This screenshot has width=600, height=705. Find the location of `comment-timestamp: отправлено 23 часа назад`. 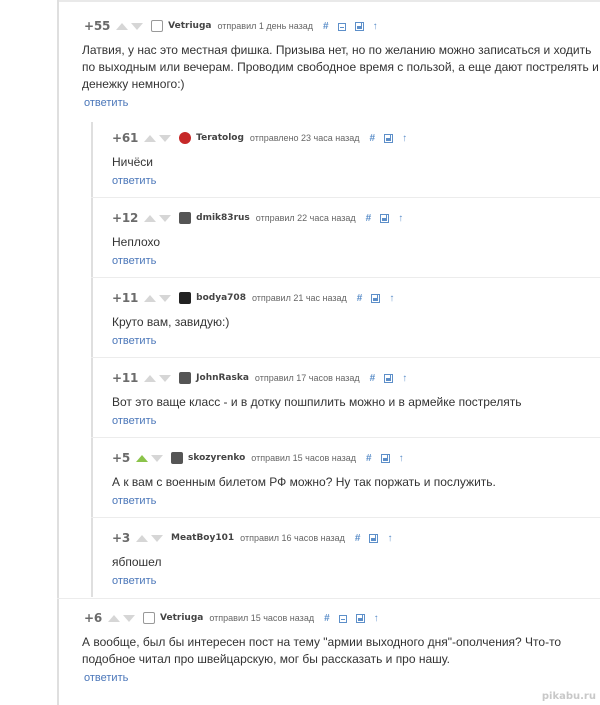

comment-timestamp: отправлено 23 часа назад is located at coordinates (304, 138).